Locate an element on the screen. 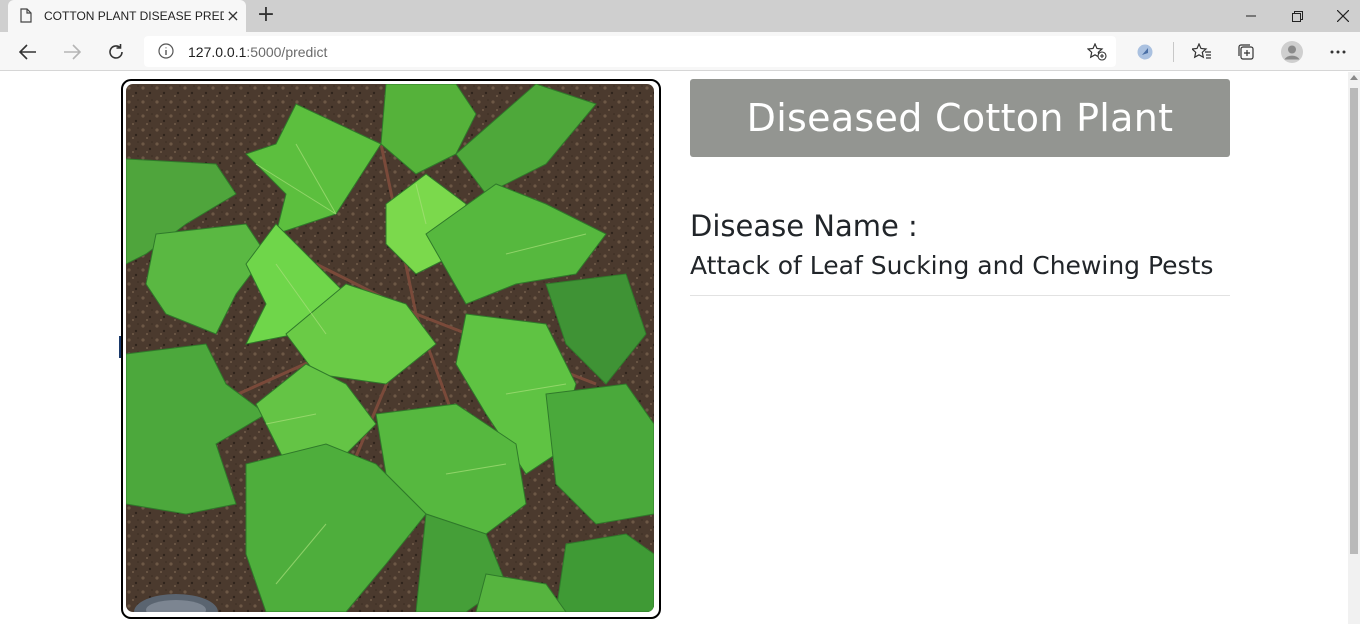 This screenshot has height=624, width=1360. refresh-button is located at coordinates (116, 52).